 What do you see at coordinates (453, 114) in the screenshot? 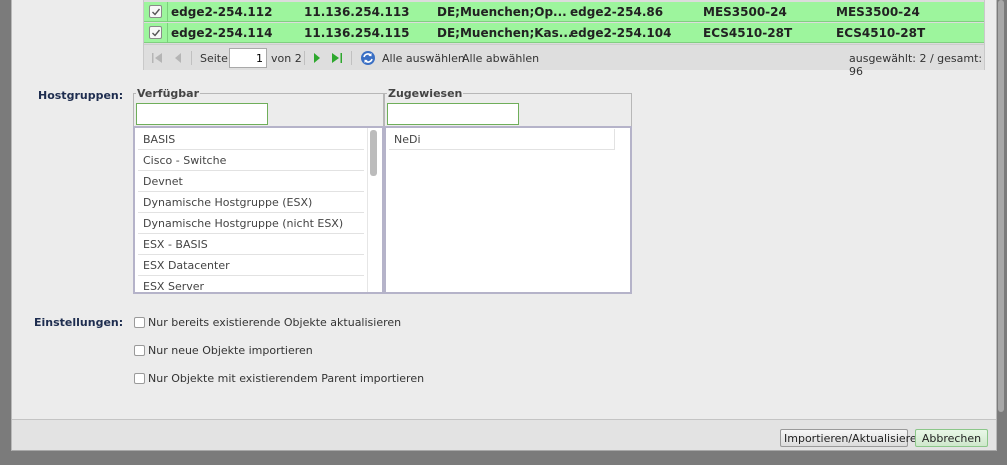
I see `assigned-filter-input` at bounding box center [453, 114].